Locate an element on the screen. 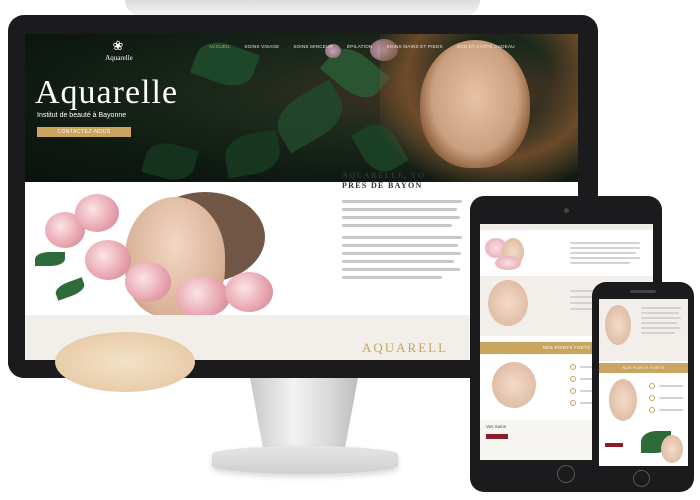 This screenshot has width=700, height=500. phone-portrait is located at coordinates (618, 325).